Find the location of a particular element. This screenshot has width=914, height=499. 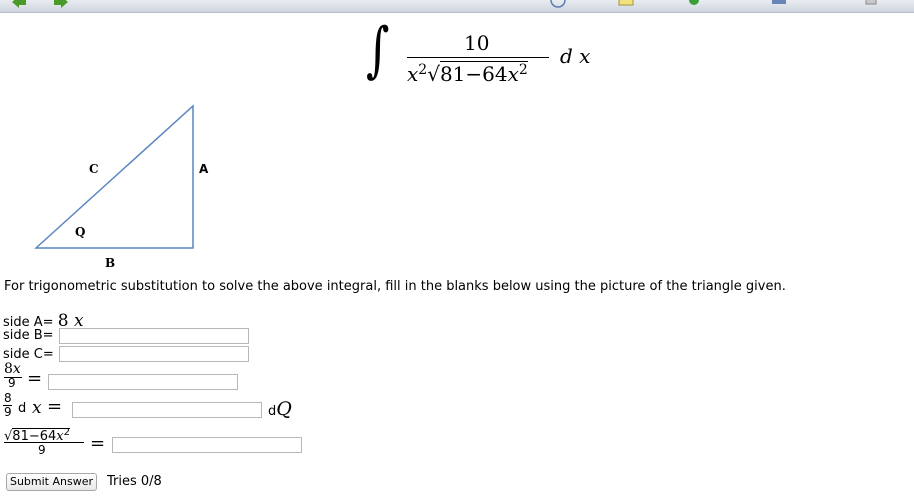

side-b-input is located at coordinates (154, 336).